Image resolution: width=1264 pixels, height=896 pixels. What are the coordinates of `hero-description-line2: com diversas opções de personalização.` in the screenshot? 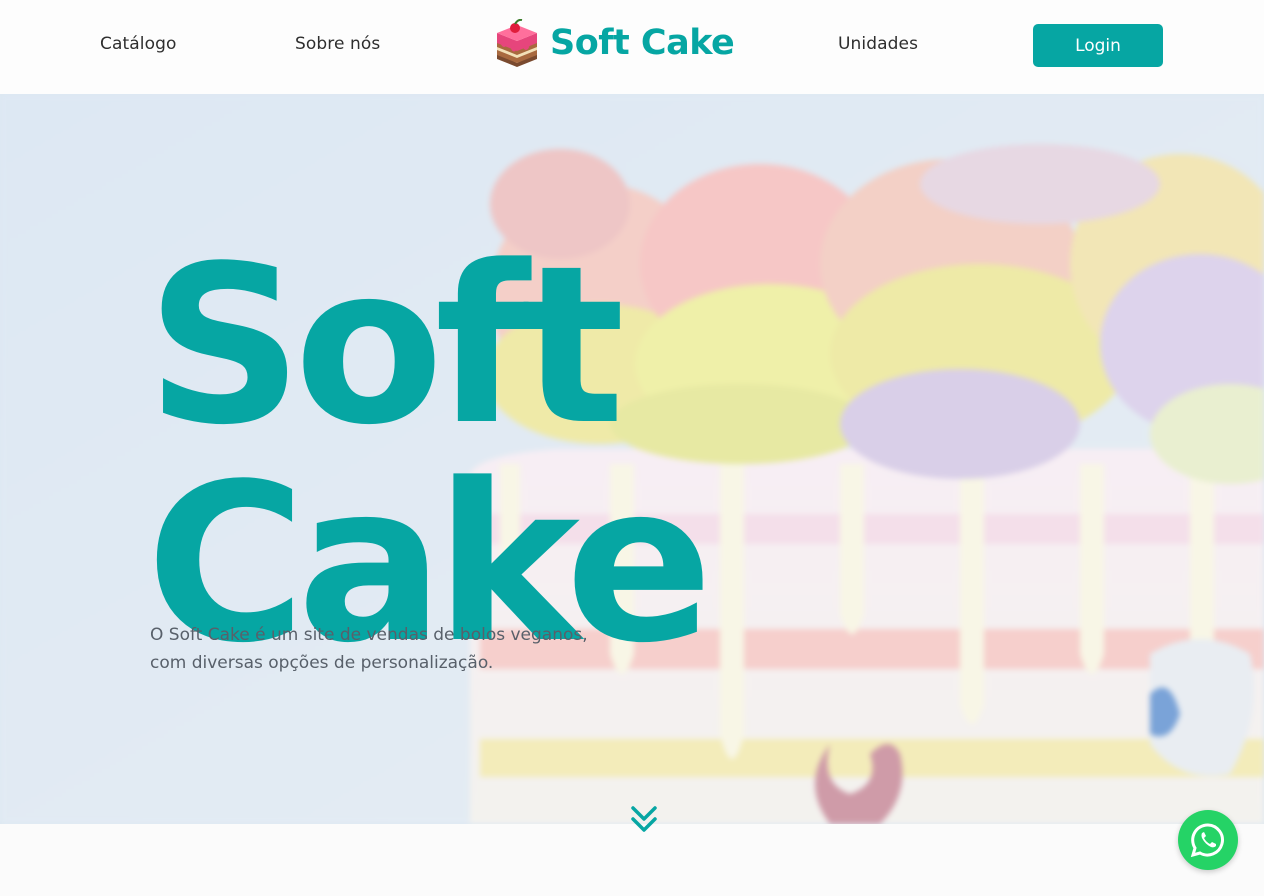 It's located at (322, 663).